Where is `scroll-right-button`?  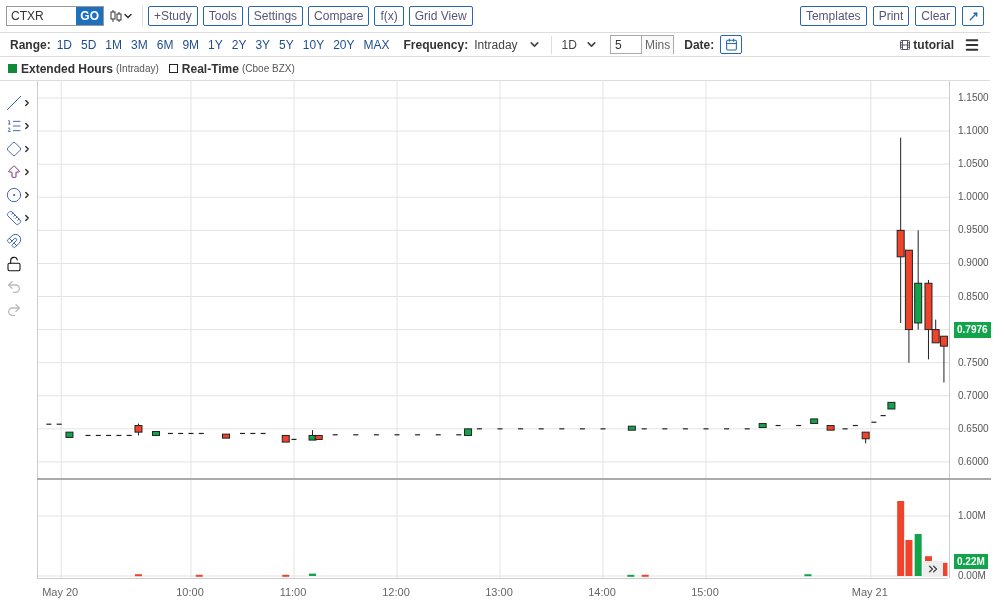
scroll-right-button is located at coordinates (933, 569).